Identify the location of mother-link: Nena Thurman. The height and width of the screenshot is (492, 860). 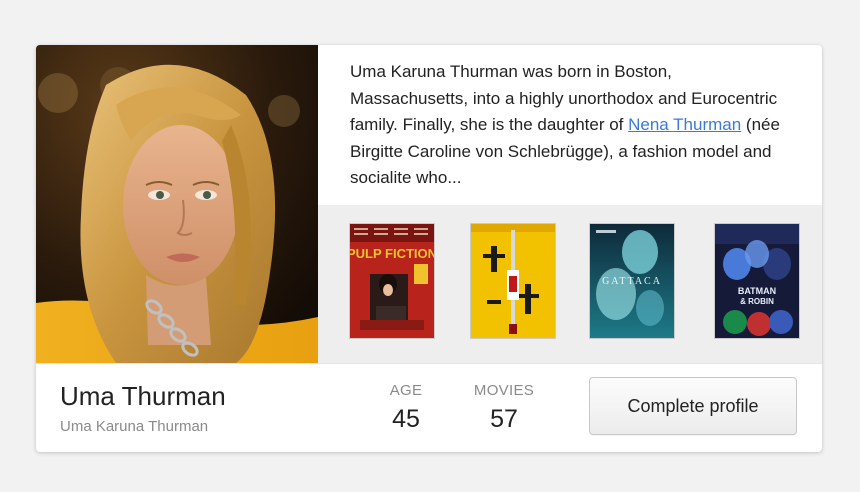
(684, 124).